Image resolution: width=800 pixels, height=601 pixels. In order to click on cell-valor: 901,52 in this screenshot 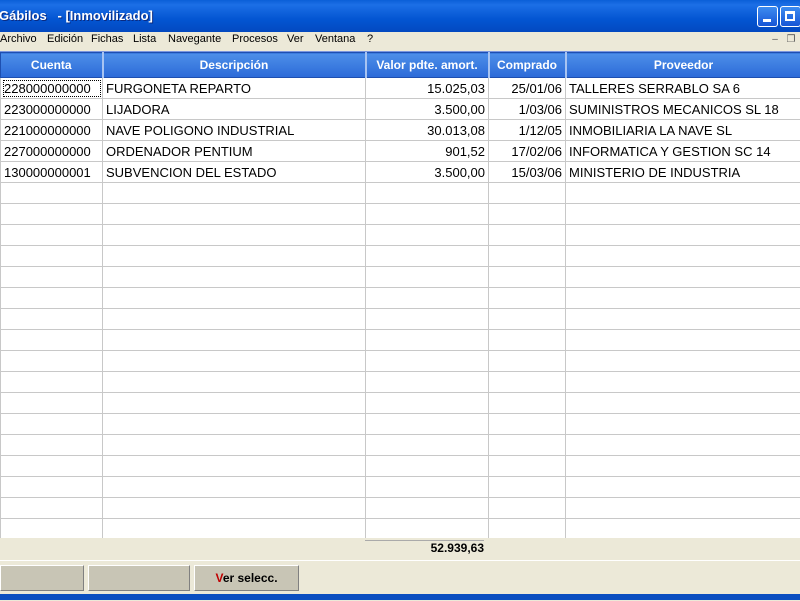, I will do `click(427, 151)`.